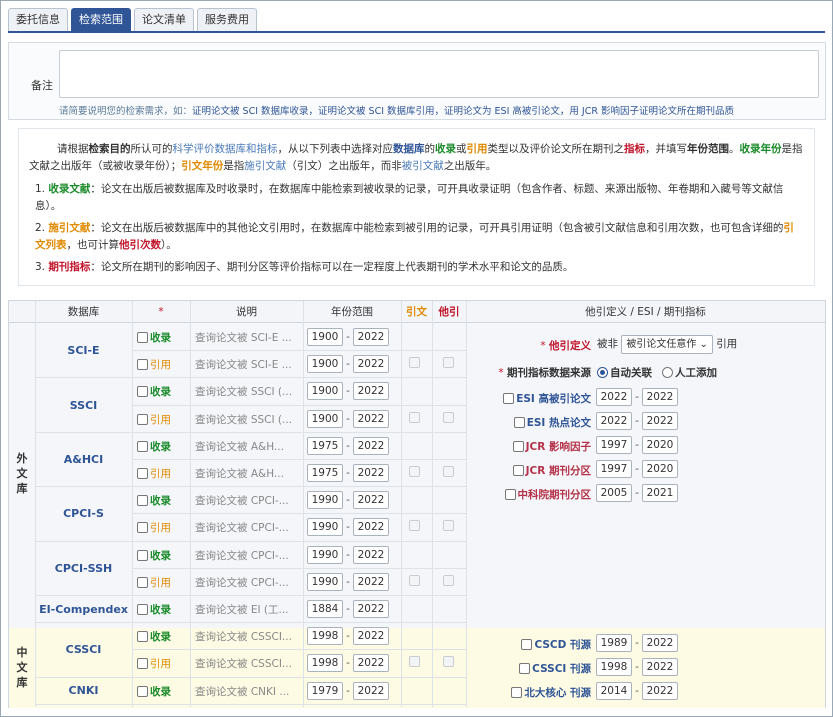 This screenshot has height=717, width=833. What do you see at coordinates (660, 493) in the screenshot?
I see `year-to-input: 2021` at bounding box center [660, 493].